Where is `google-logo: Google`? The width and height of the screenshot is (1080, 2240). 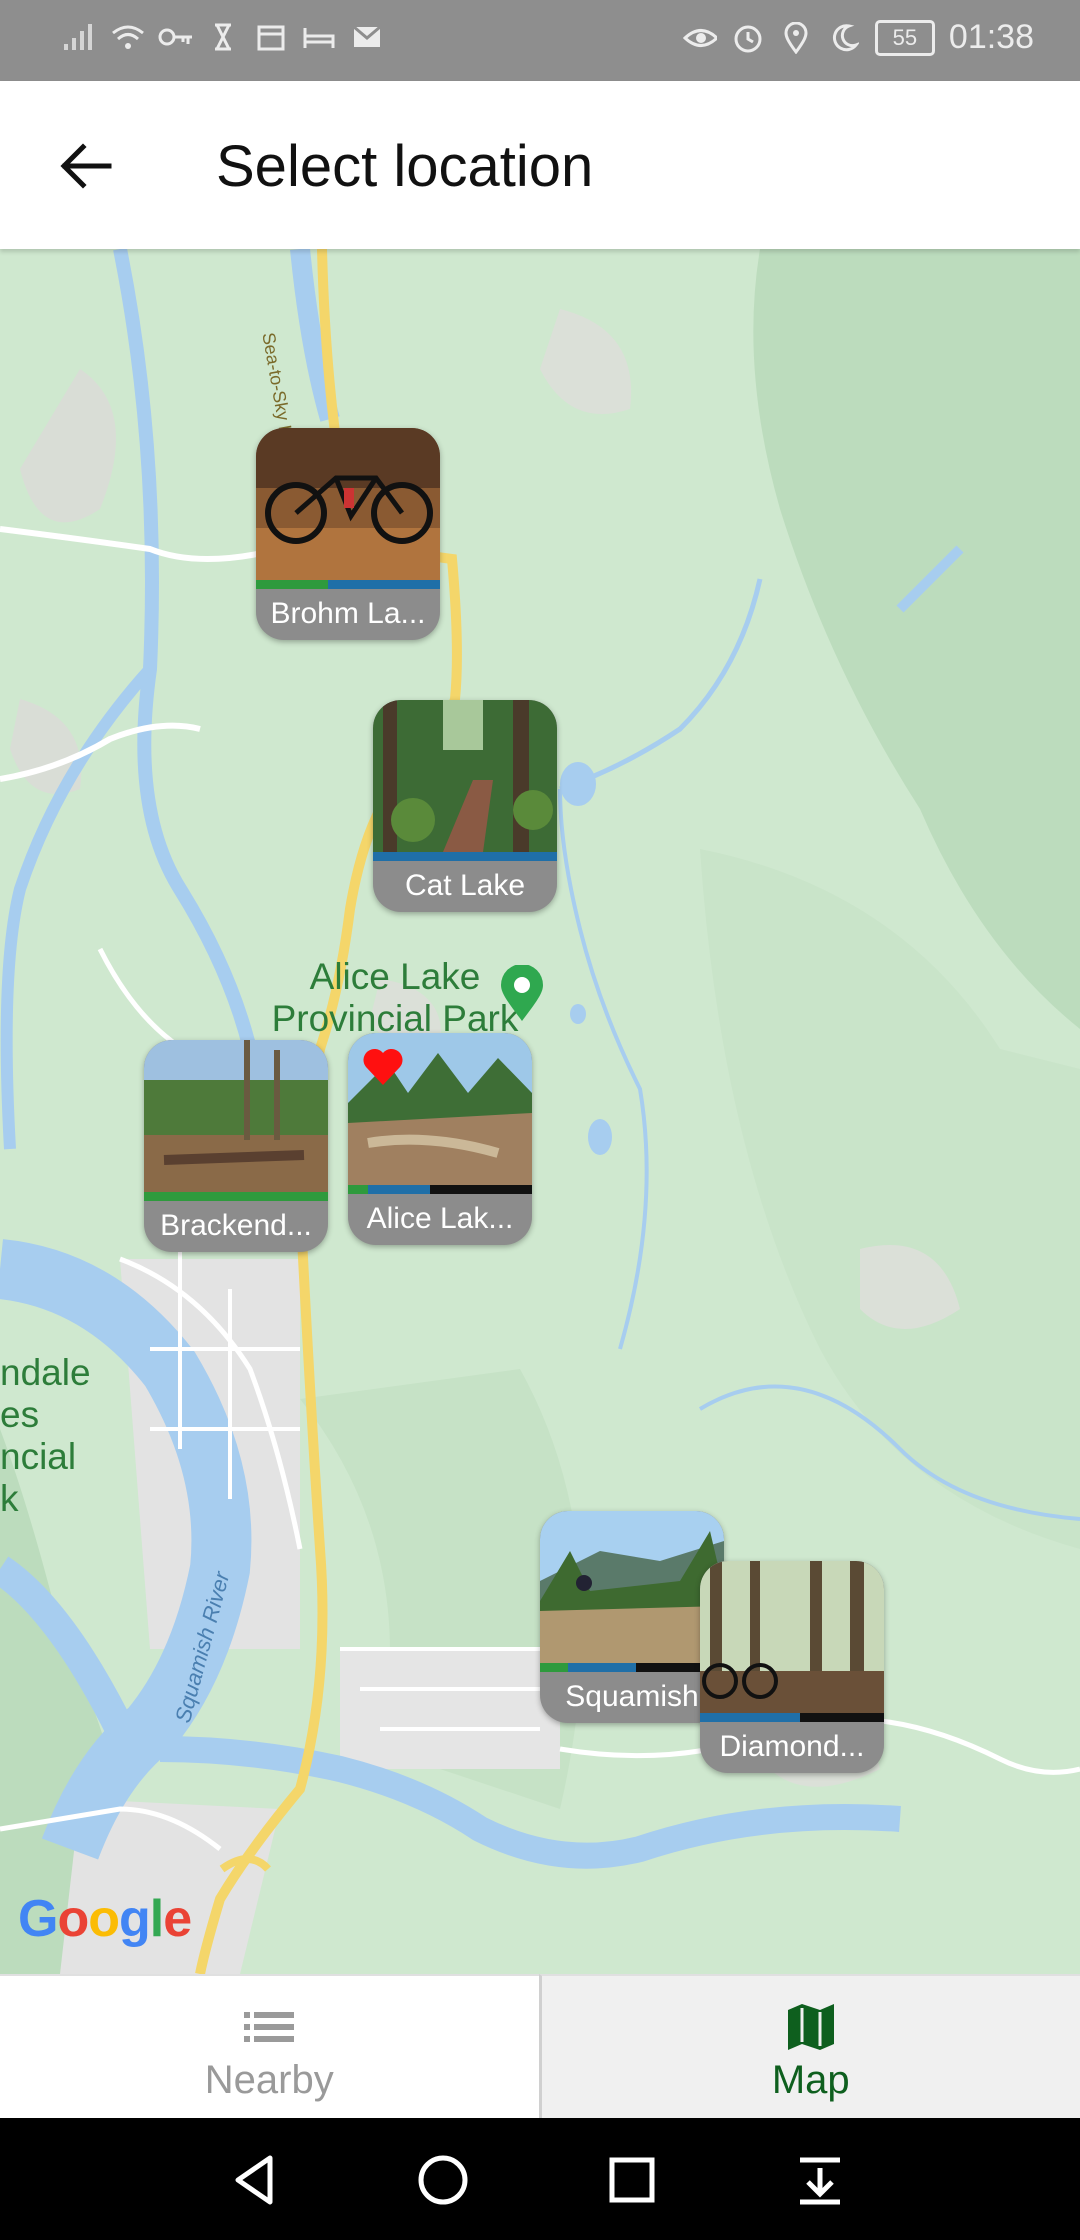 google-logo: Google is located at coordinates (105, 1919).